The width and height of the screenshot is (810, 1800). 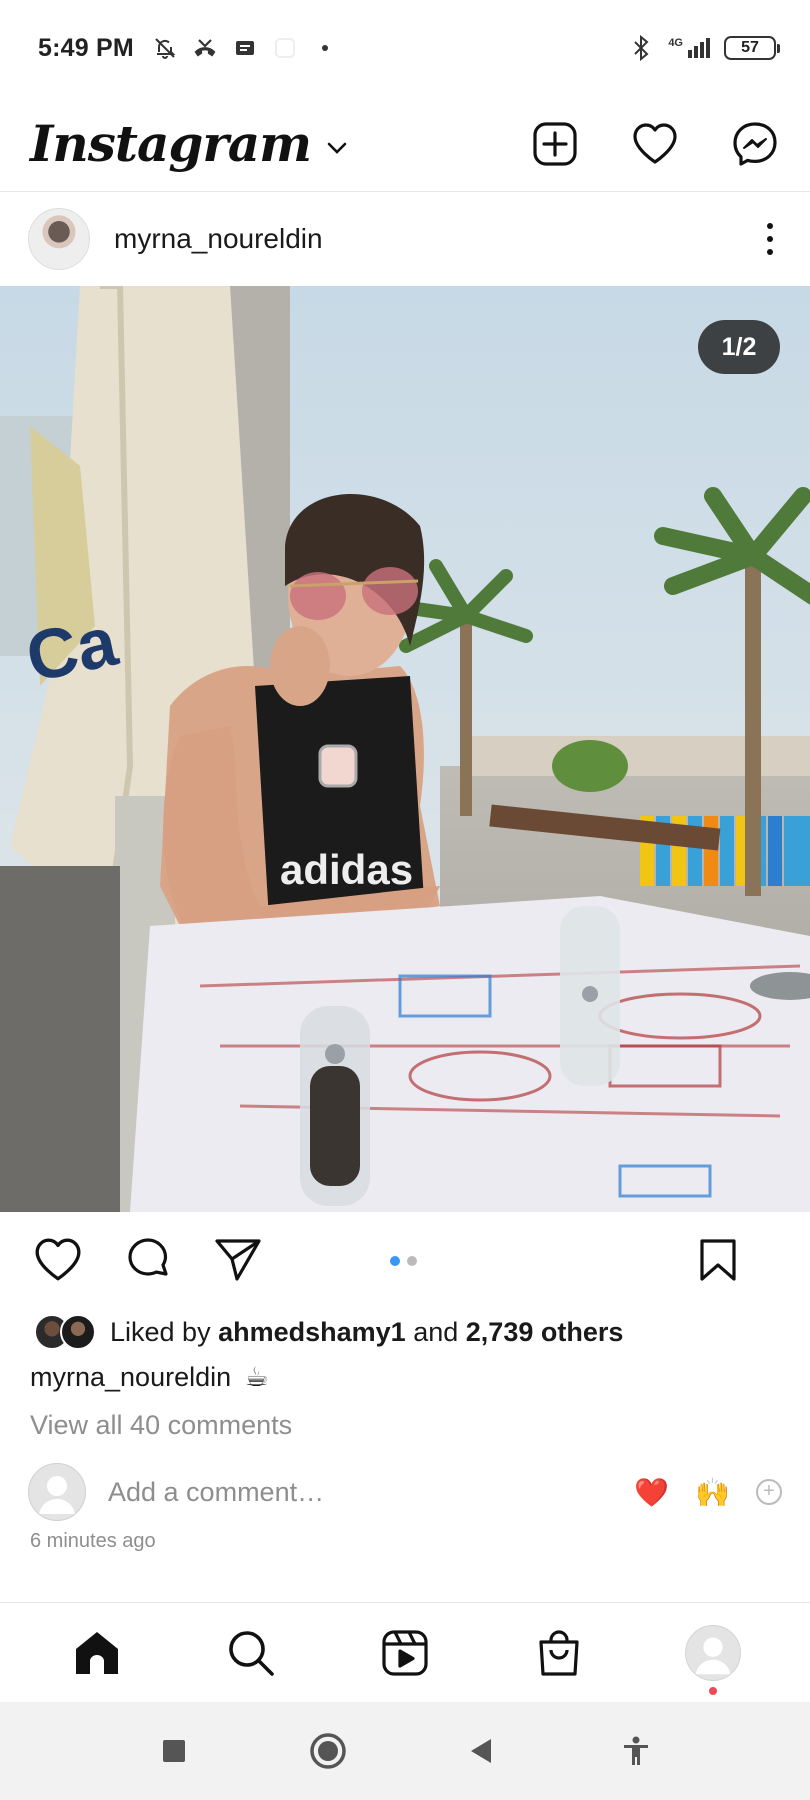 I want to click on carousel-dot, so click(x=412, y=1261).